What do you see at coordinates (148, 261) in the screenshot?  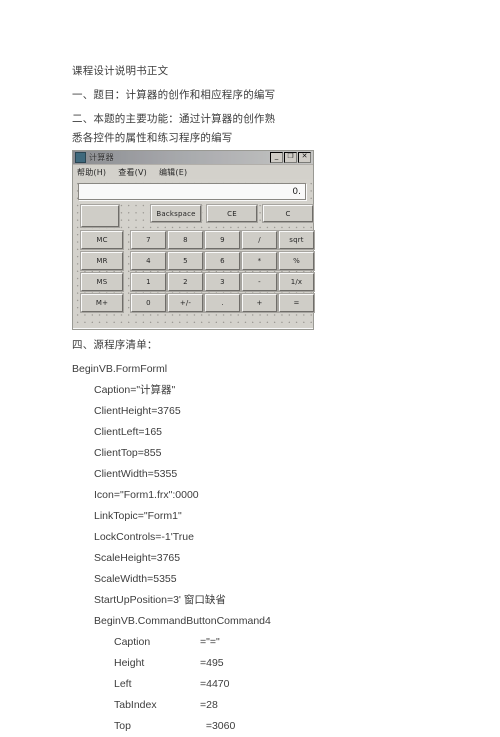 I see `key-4: 4` at bounding box center [148, 261].